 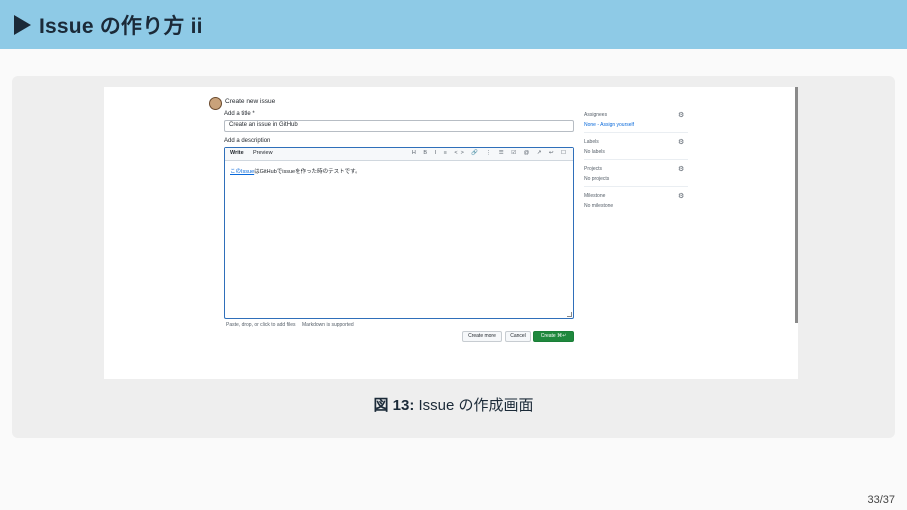 I want to click on create-more-toggle: Create more, so click(x=482, y=336).